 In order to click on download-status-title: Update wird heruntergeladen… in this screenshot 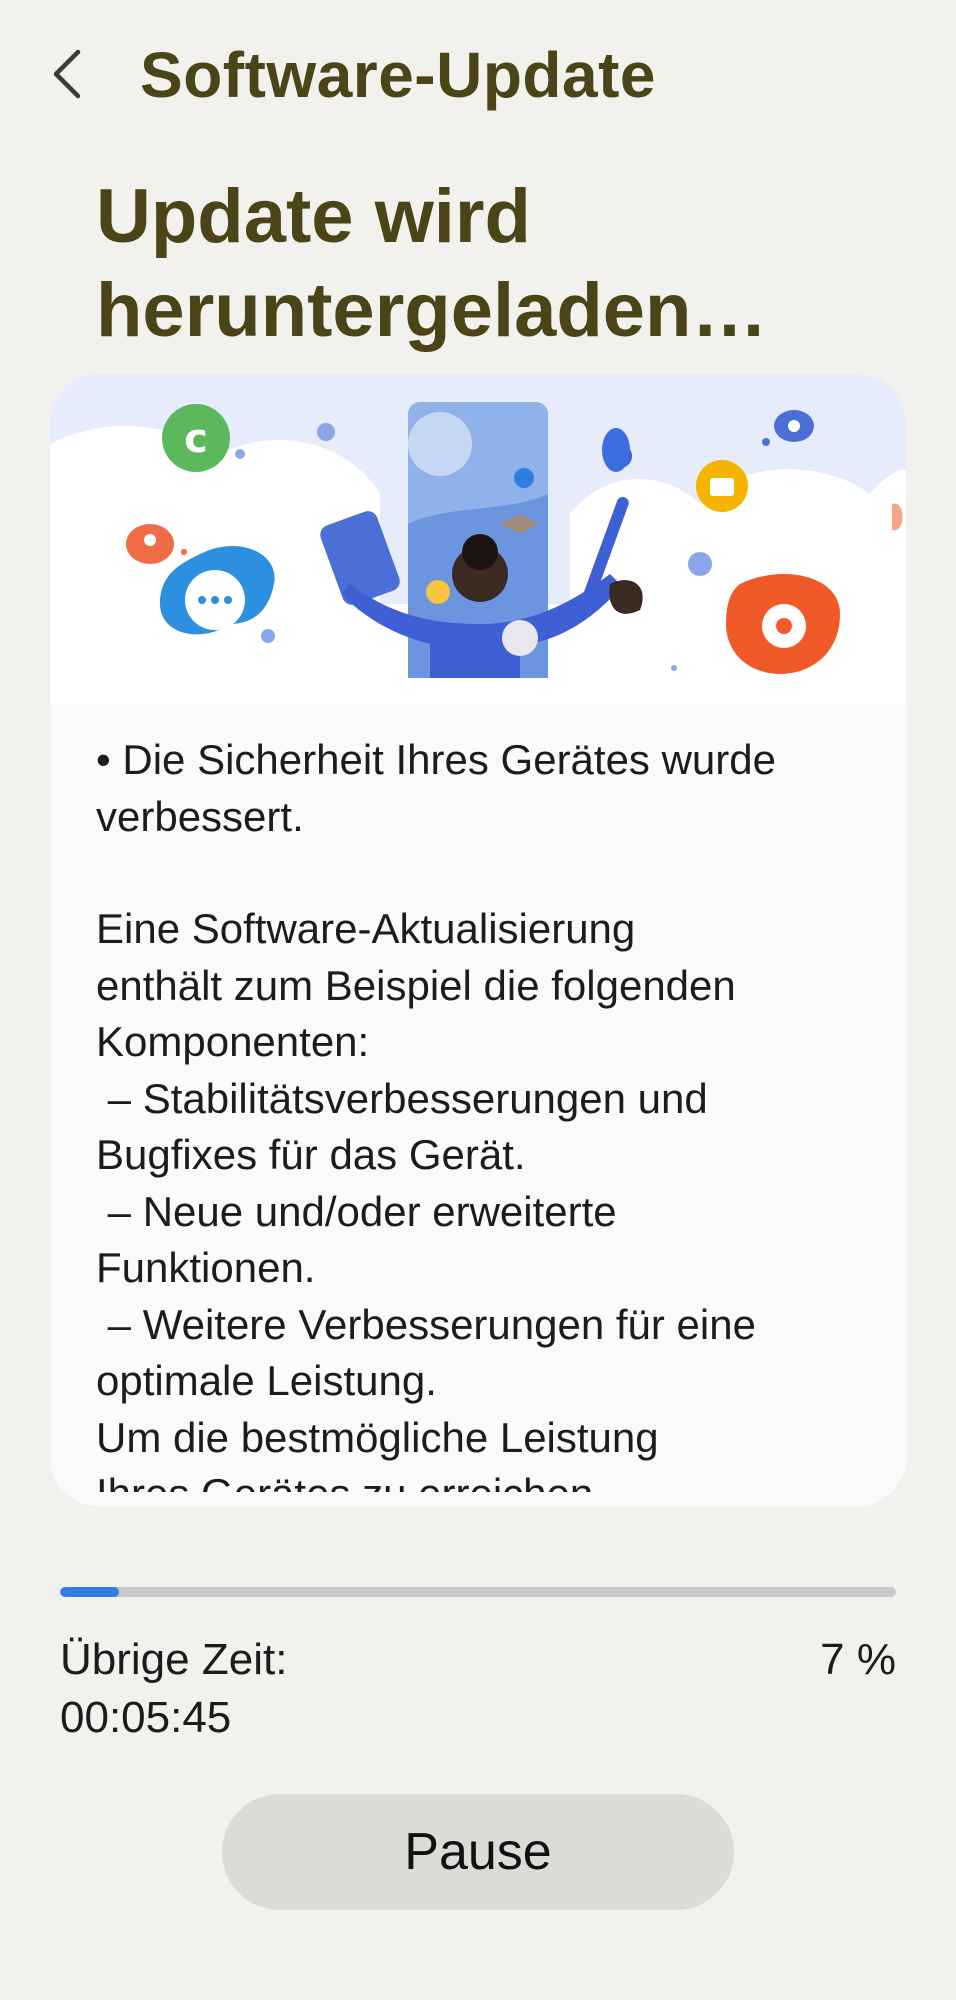, I will do `click(506, 264)`.